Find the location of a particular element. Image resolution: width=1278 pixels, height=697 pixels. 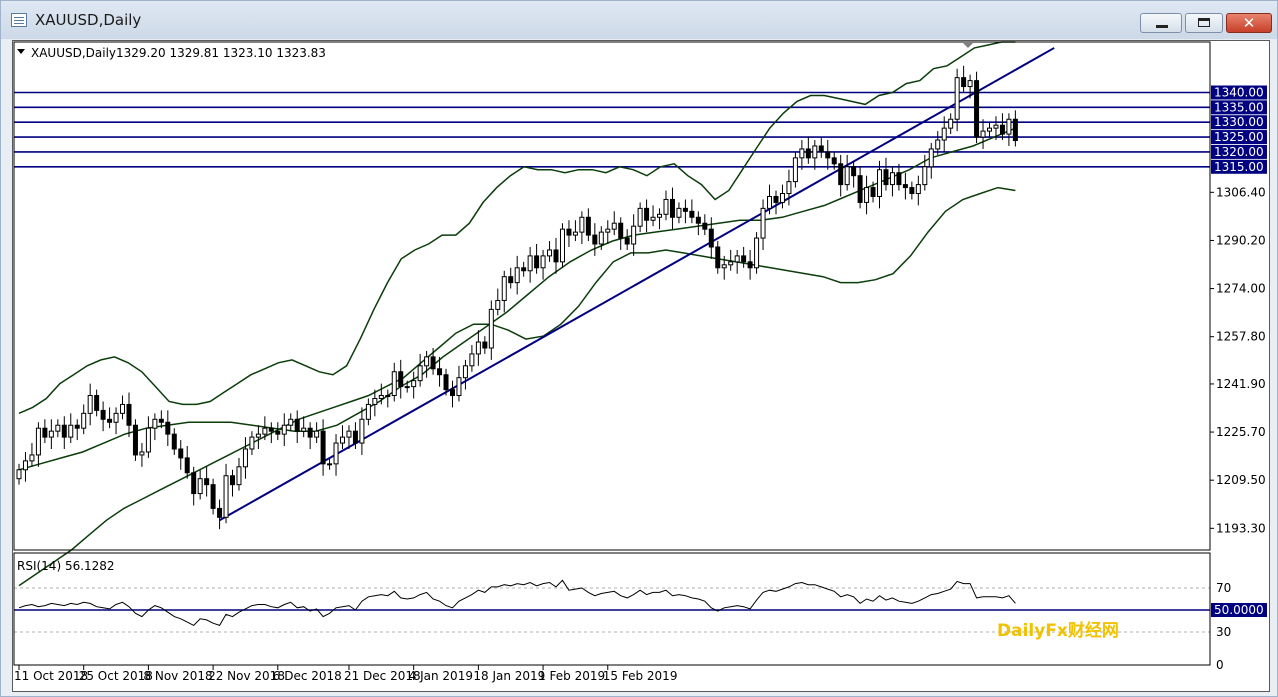

x-tick-label: 4 Jan 2019 is located at coordinates (441, 676).